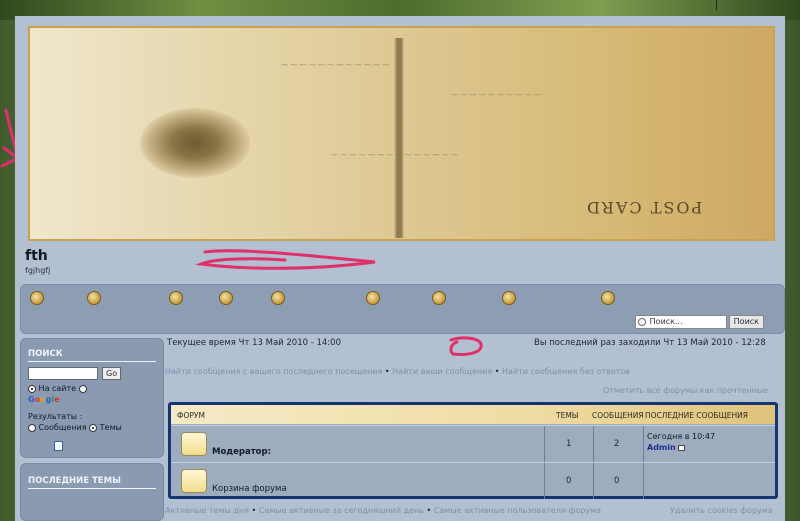 This screenshot has width=800, height=521. Describe the element at coordinates (32, 427) in the screenshot. I see `radio-messages` at that location.